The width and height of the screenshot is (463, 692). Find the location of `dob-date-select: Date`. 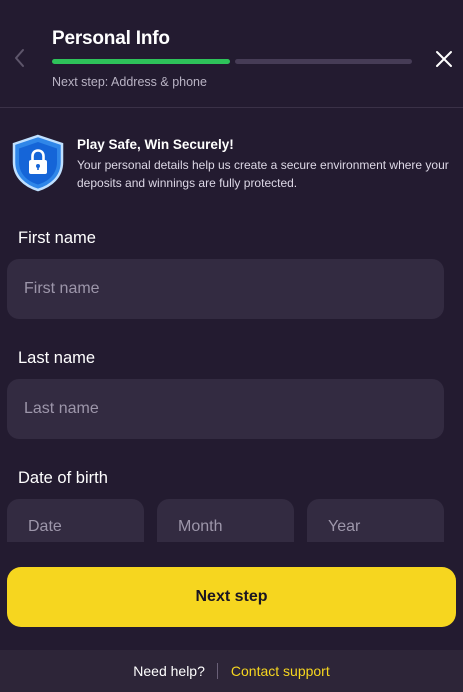

dob-date-select: Date is located at coordinates (75, 520).